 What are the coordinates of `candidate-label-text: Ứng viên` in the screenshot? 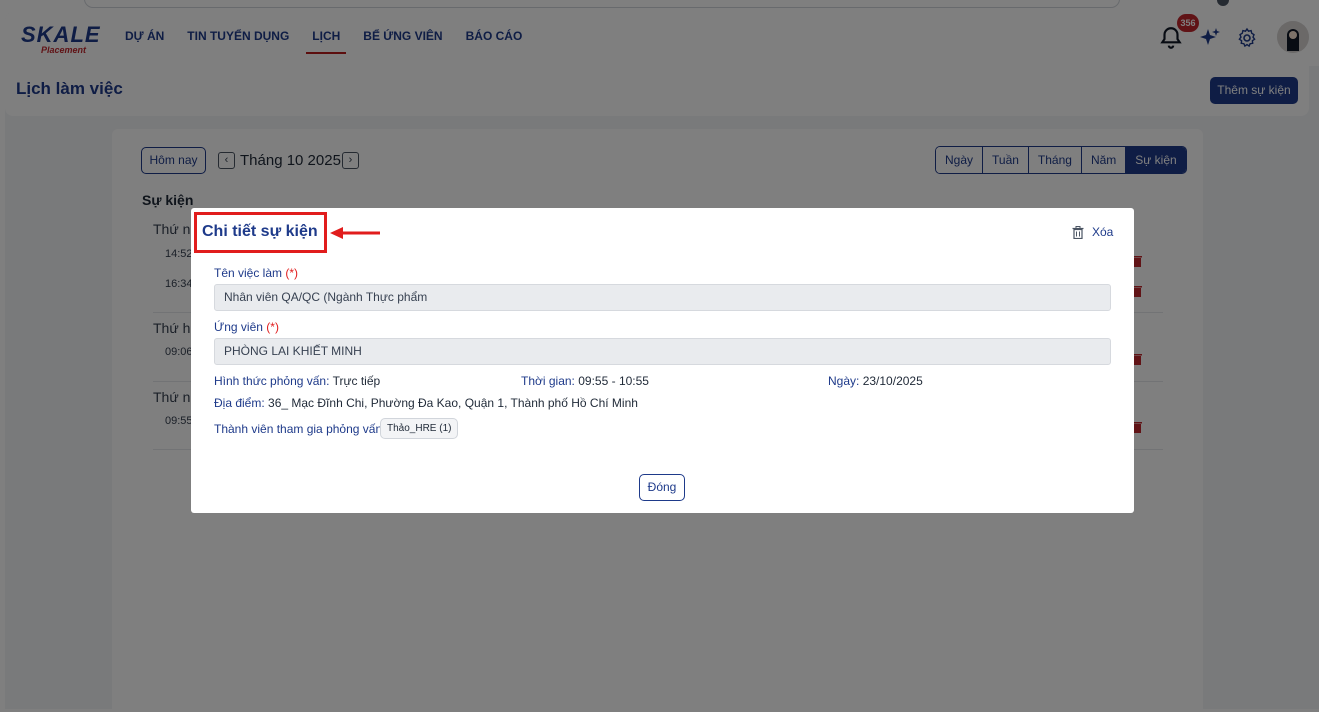 It's located at (238, 327).